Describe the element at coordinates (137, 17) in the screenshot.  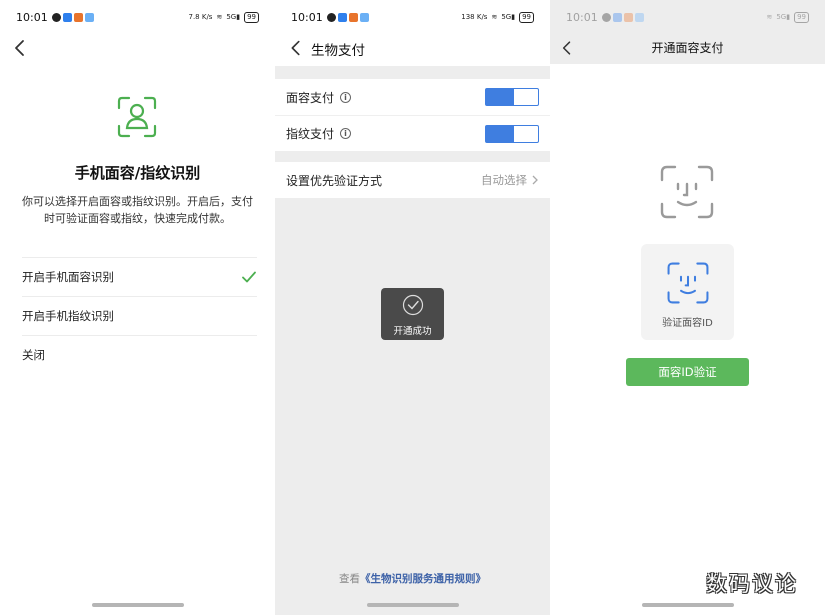
I see `status-bar: 10:01 7.8 K/s ≋ 5G▮ 99` at that location.